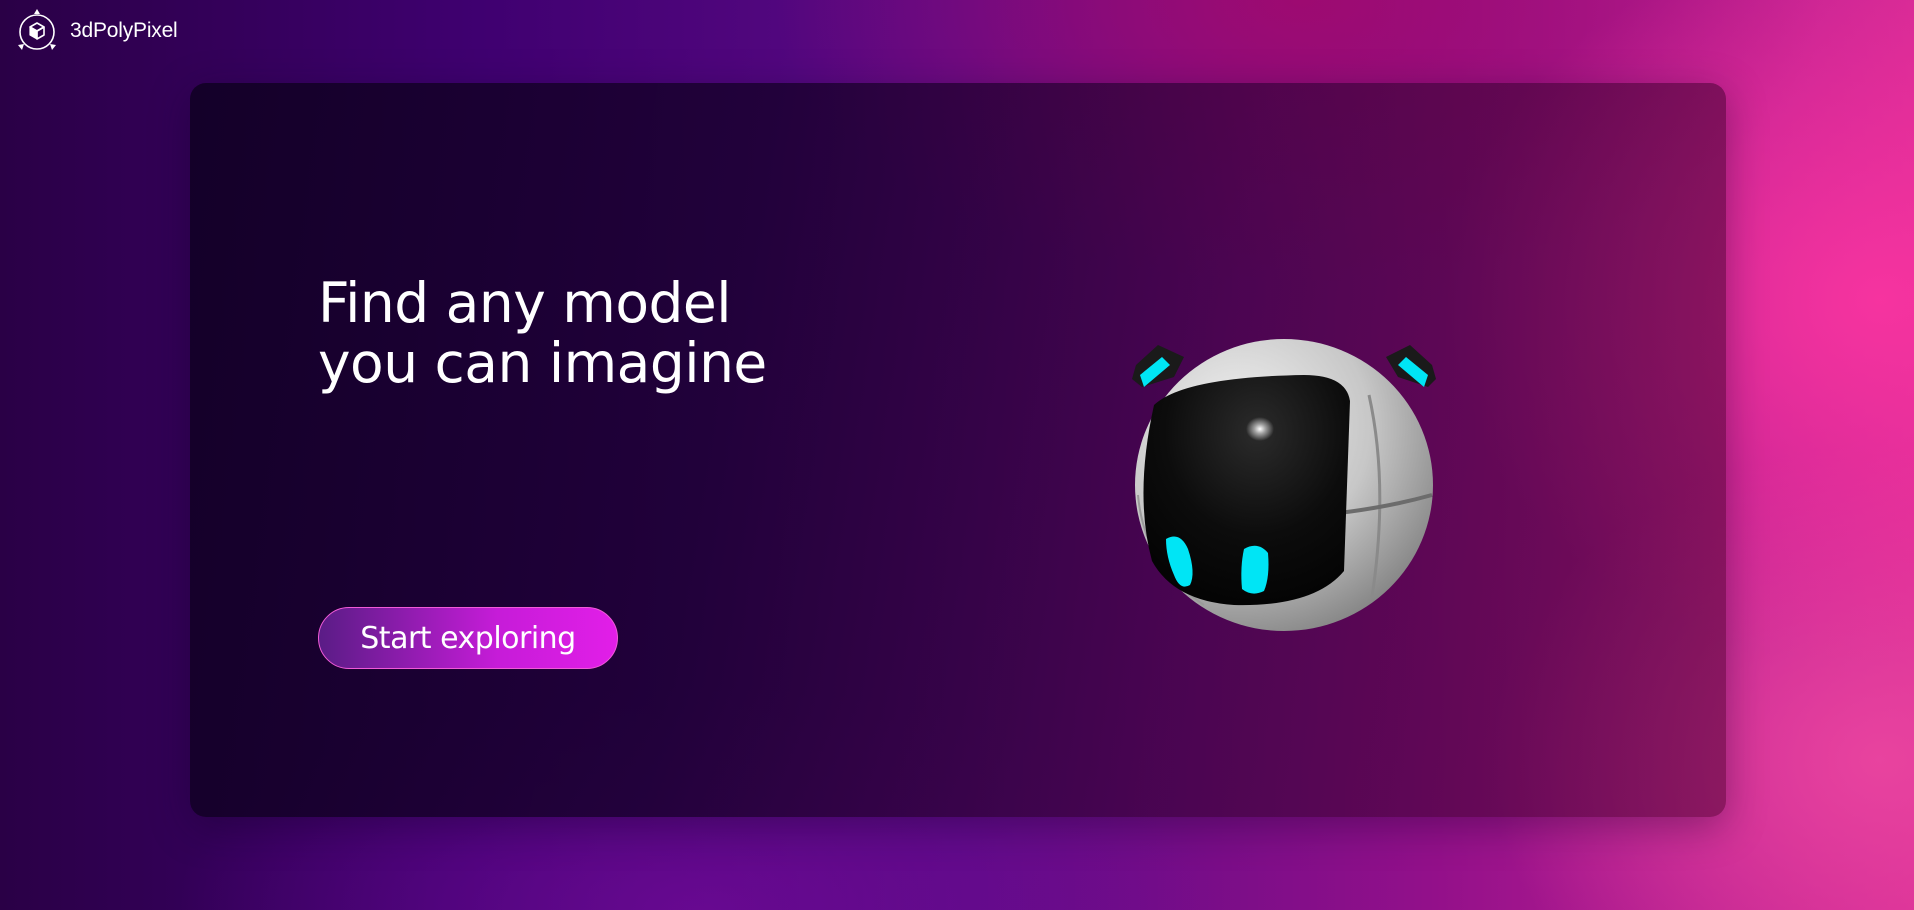 This screenshot has height=910, width=1914. Describe the element at coordinates (1158, 366) in the screenshot. I see `left-antenna` at that location.